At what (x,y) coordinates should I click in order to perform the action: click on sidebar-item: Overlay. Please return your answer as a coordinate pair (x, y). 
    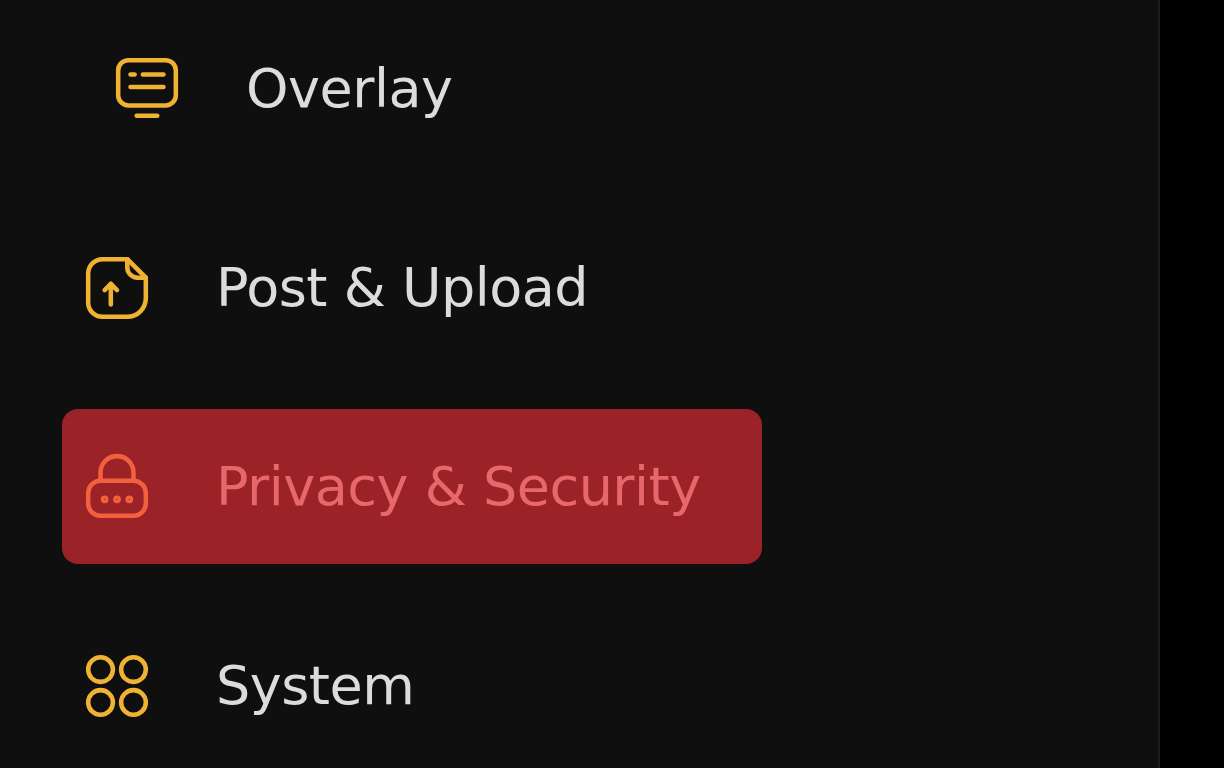
    Looking at the image, I should click on (412, 88).